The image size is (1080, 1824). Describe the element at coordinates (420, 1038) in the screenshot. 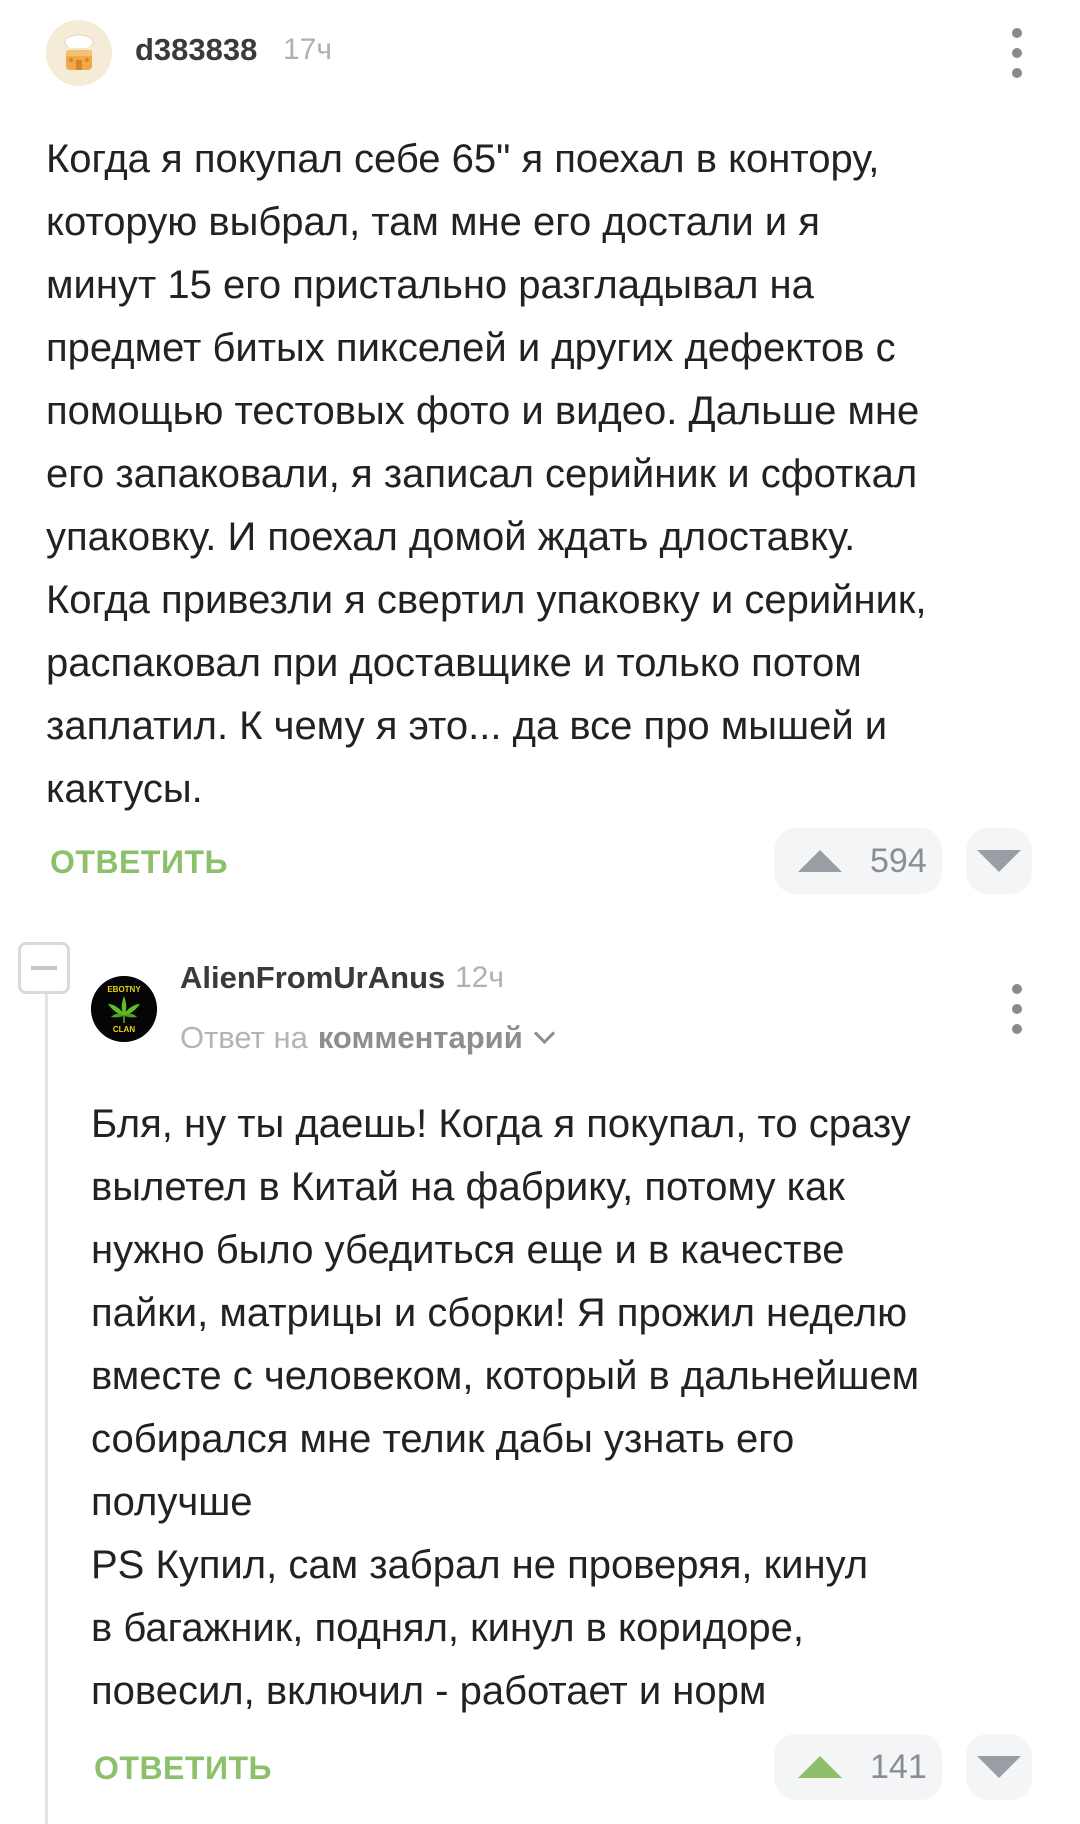

I see `reply-to-link: комментарий` at that location.